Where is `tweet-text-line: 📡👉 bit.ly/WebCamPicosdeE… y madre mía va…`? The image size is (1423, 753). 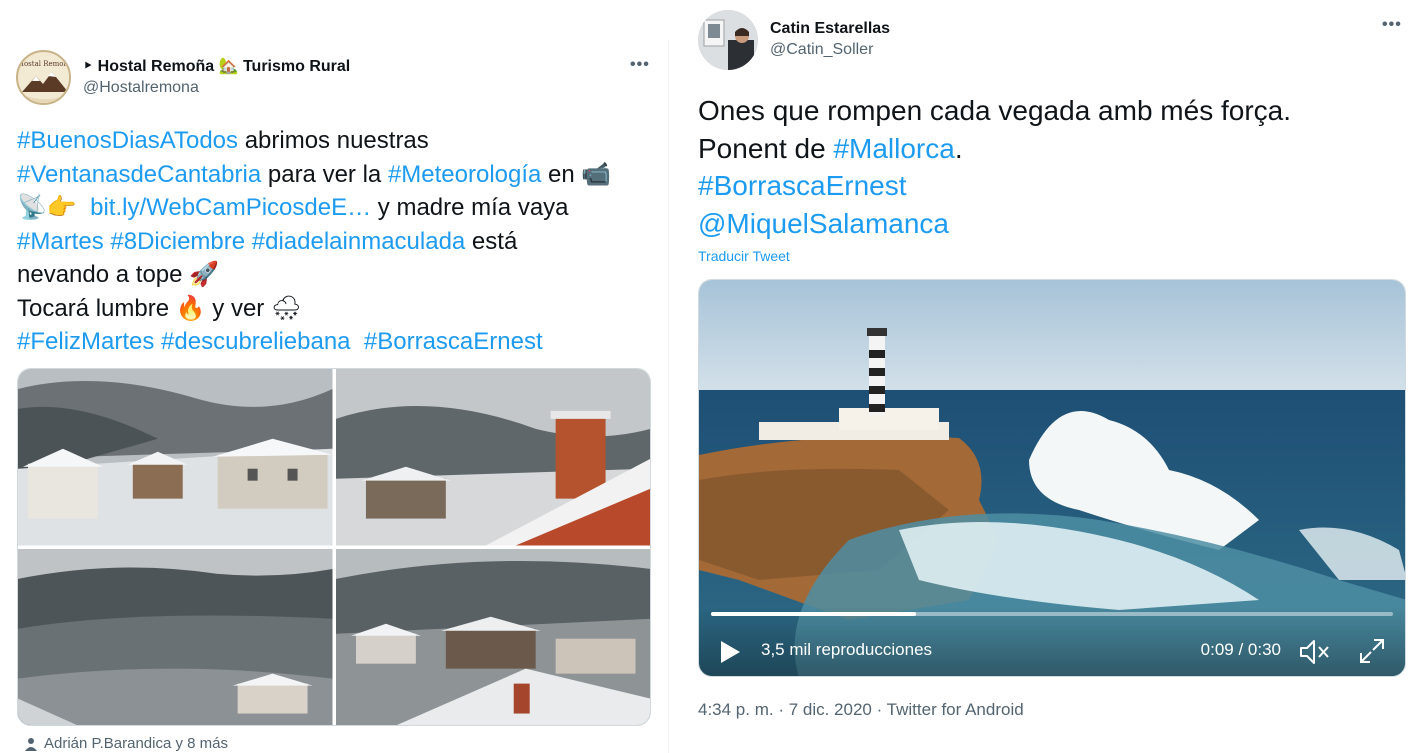 tweet-text-line: 📡👉 bit.ly/WebCamPicosdeE… y madre mía va… is located at coordinates (337, 208).